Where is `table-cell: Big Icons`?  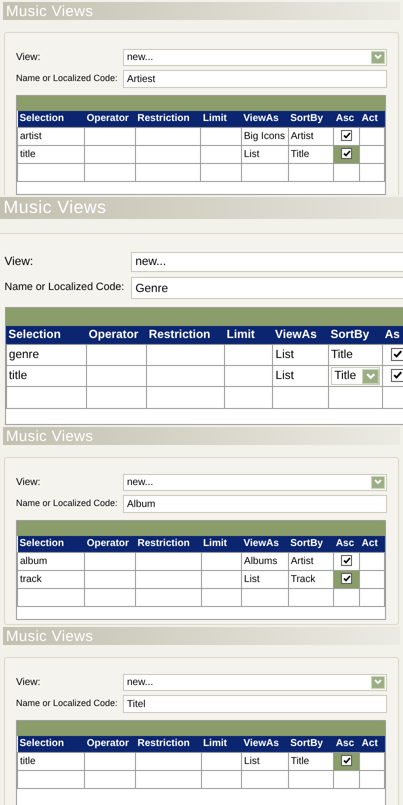 table-cell: Big Icons is located at coordinates (264, 136).